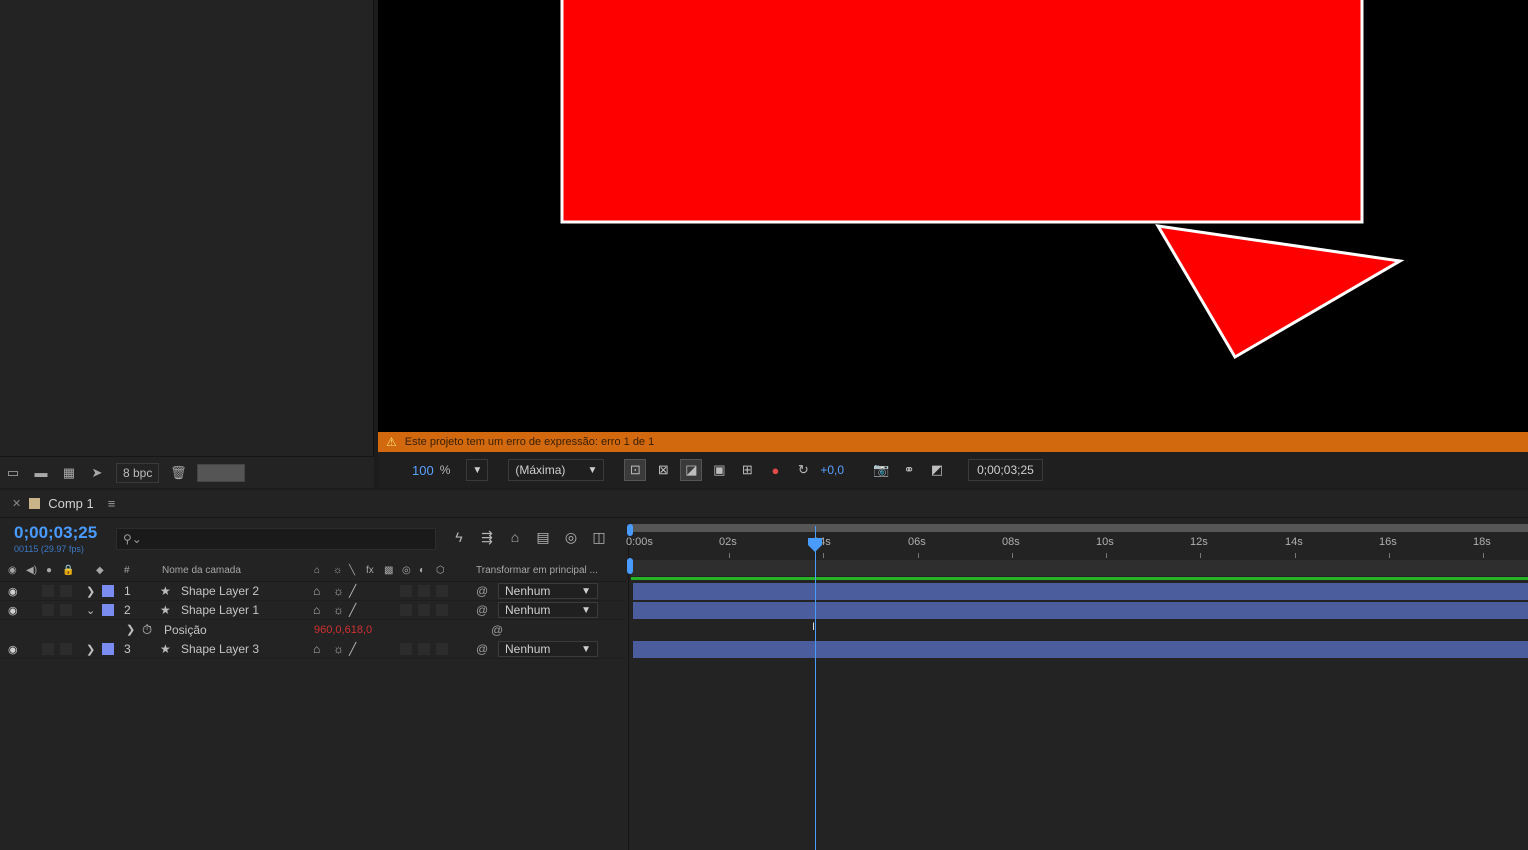 The width and height of the screenshot is (1528, 850). What do you see at coordinates (937, 470) in the screenshot?
I see `pixel-aspect-icon: ◩` at bounding box center [937, 470].